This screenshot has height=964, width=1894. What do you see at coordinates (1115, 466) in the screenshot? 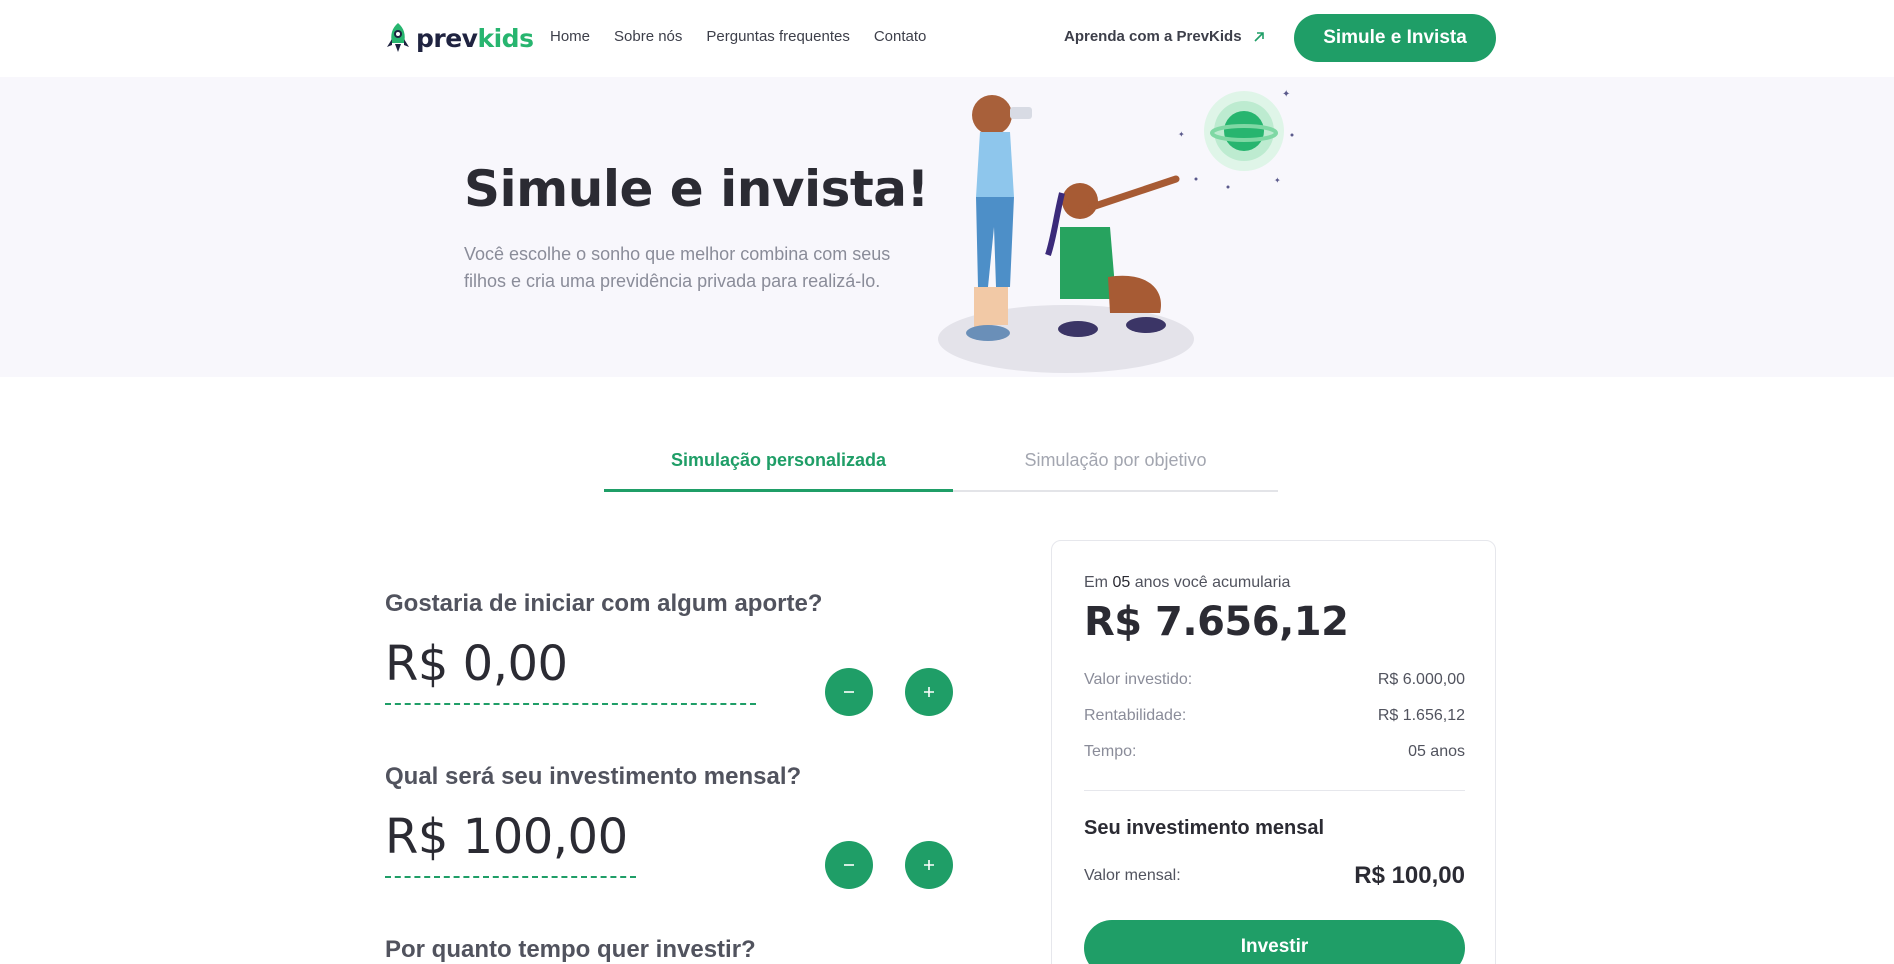
I see `tab-goal-simulation: Simulação por objetivo` at bounding box center [1115, 466].